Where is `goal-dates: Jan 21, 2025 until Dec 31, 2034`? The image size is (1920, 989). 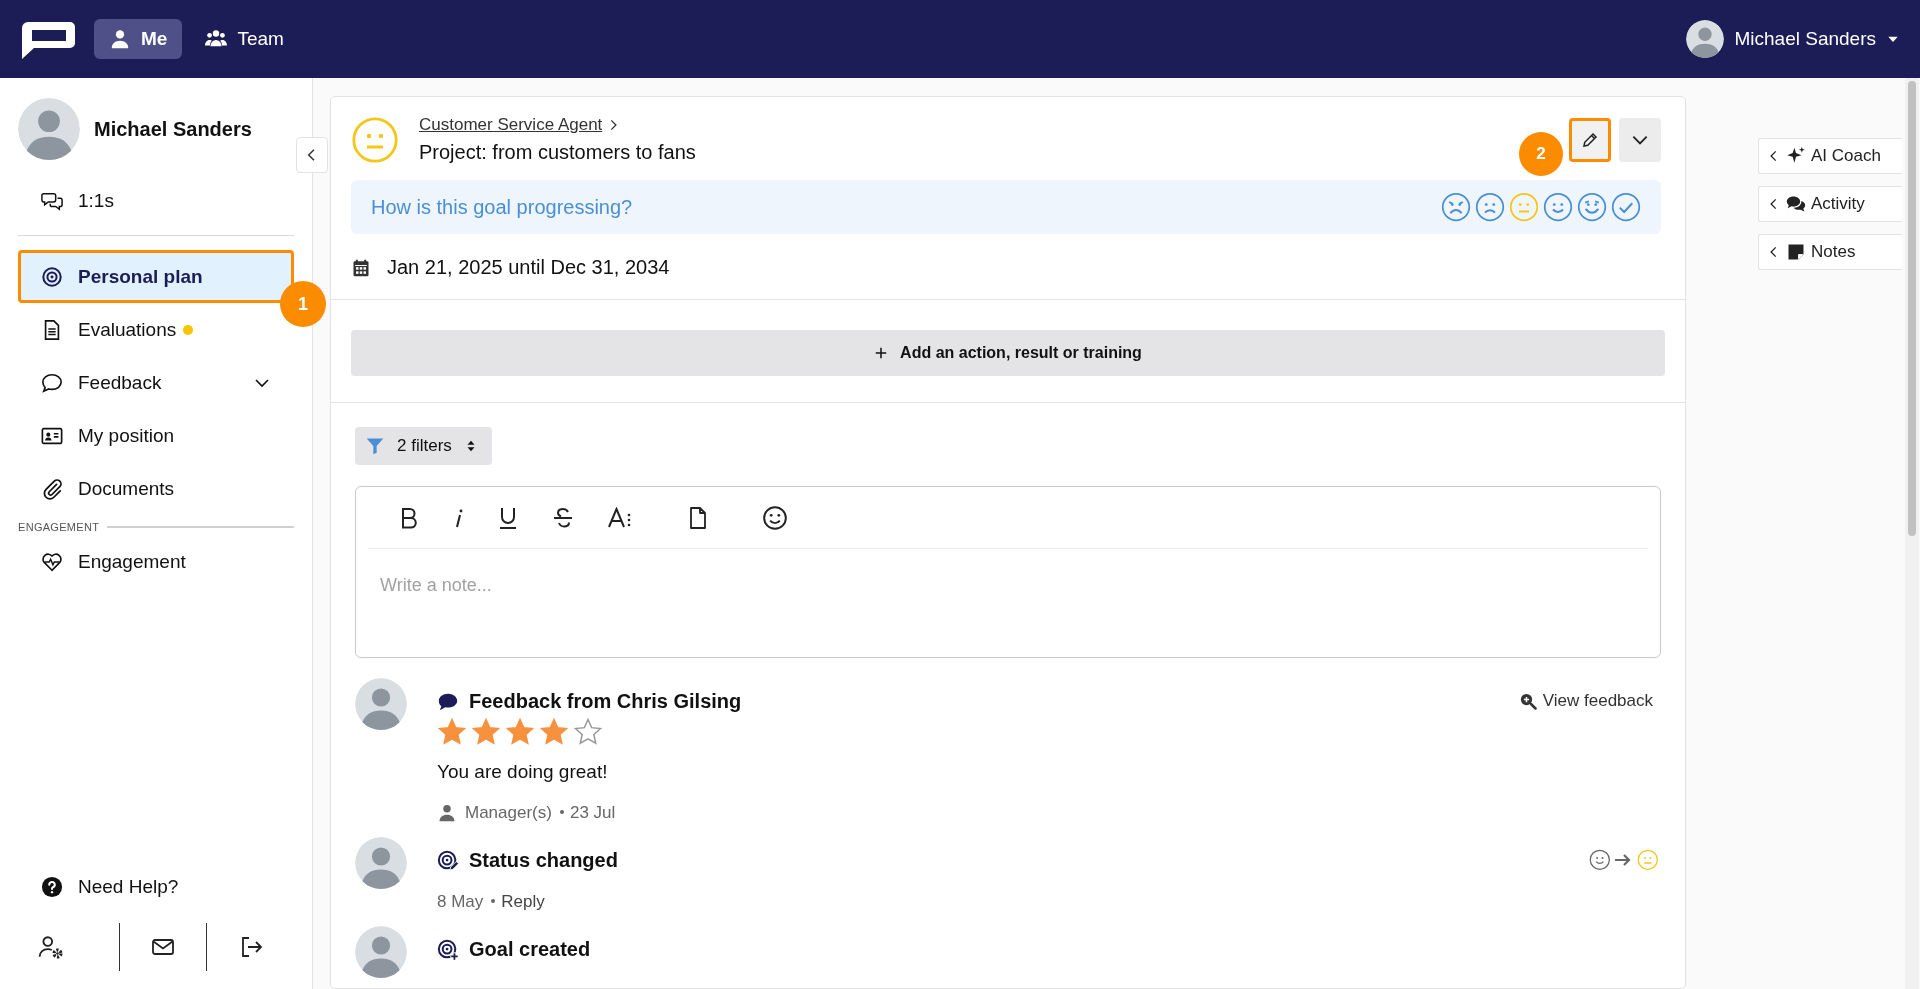 goal-dates: Jan 21, 2025 until Dec 31, 2034 is located at coordinates (528, 267).